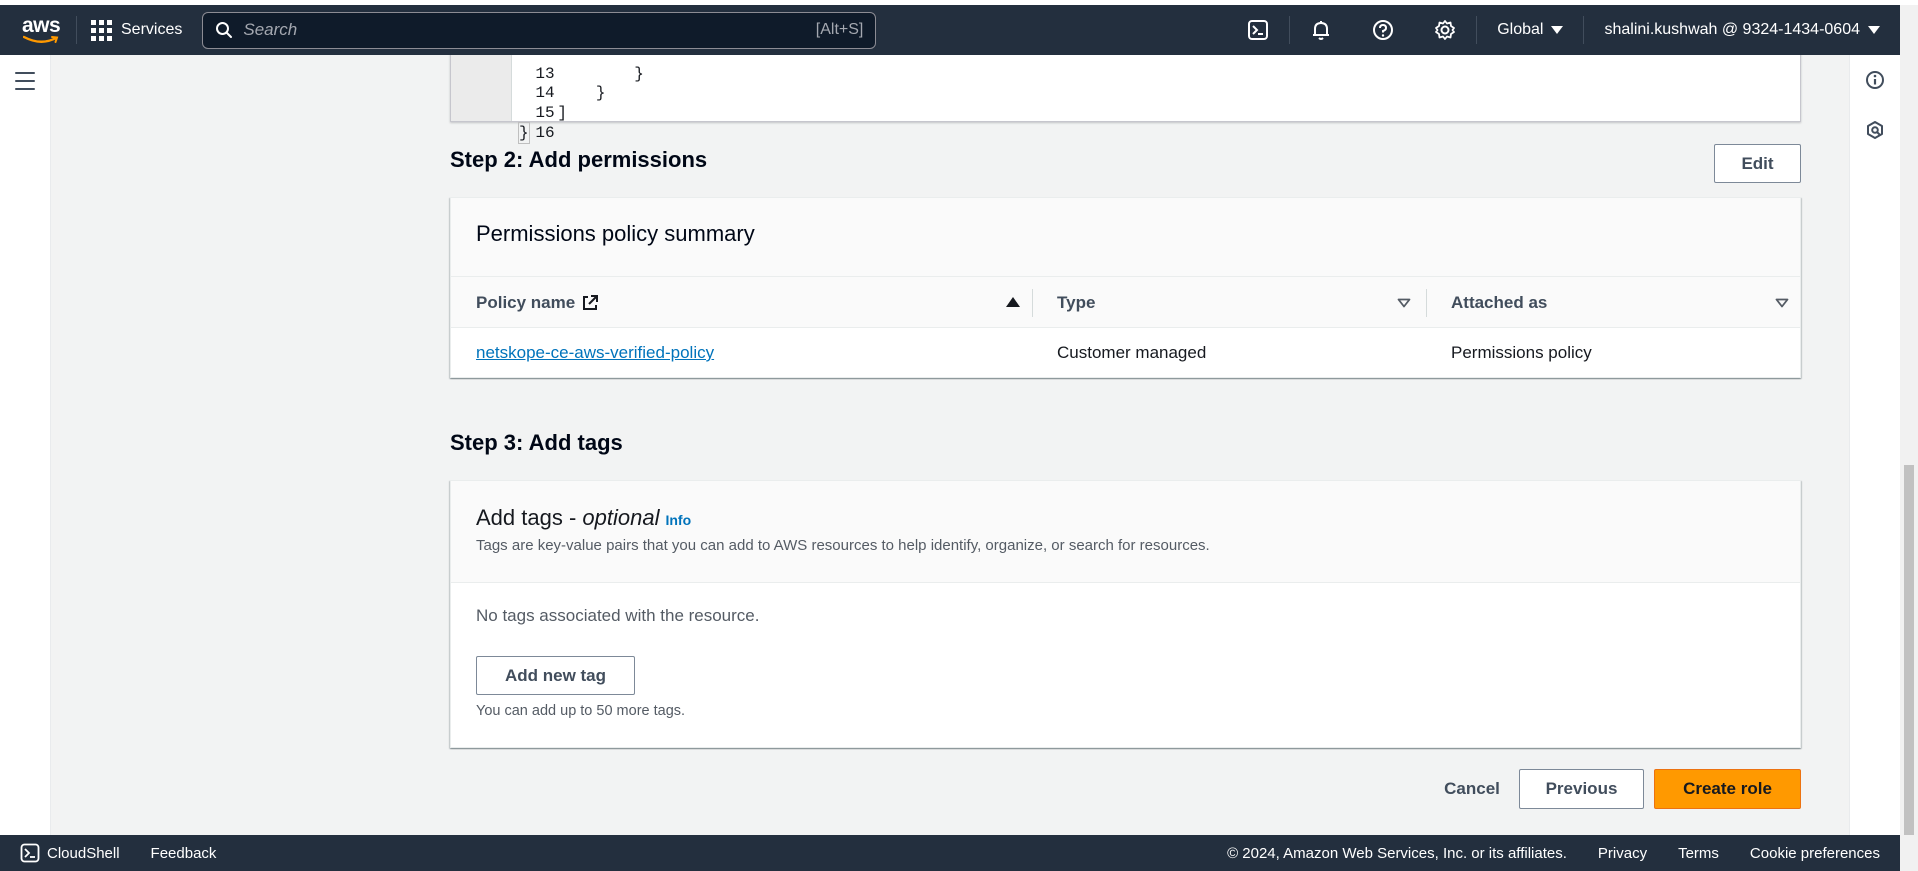 The width and height of the screenshot is (1918, 871). I want to click on create-role-button: Create role, so click(1727, 789).